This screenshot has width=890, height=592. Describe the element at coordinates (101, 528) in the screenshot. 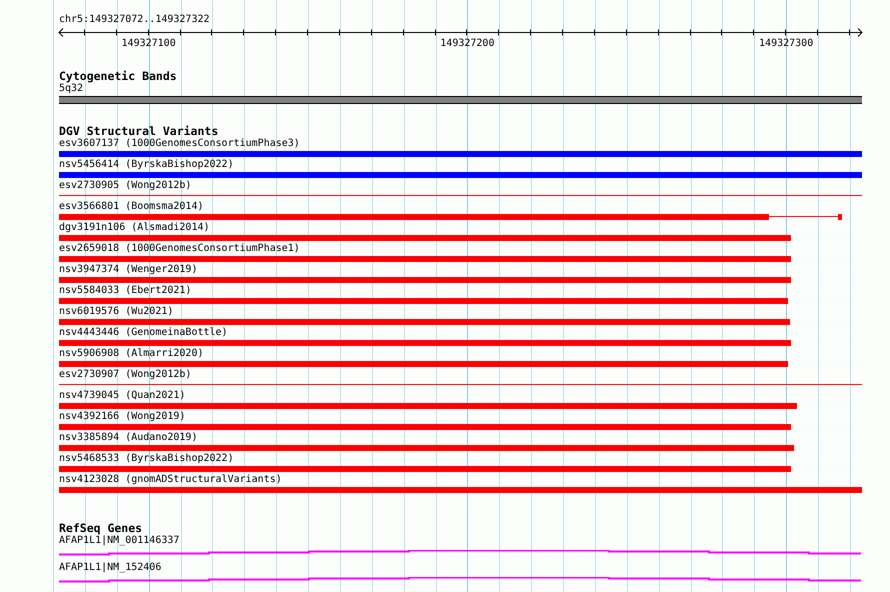

I see `track-title: RefSeq Genes` at that location.